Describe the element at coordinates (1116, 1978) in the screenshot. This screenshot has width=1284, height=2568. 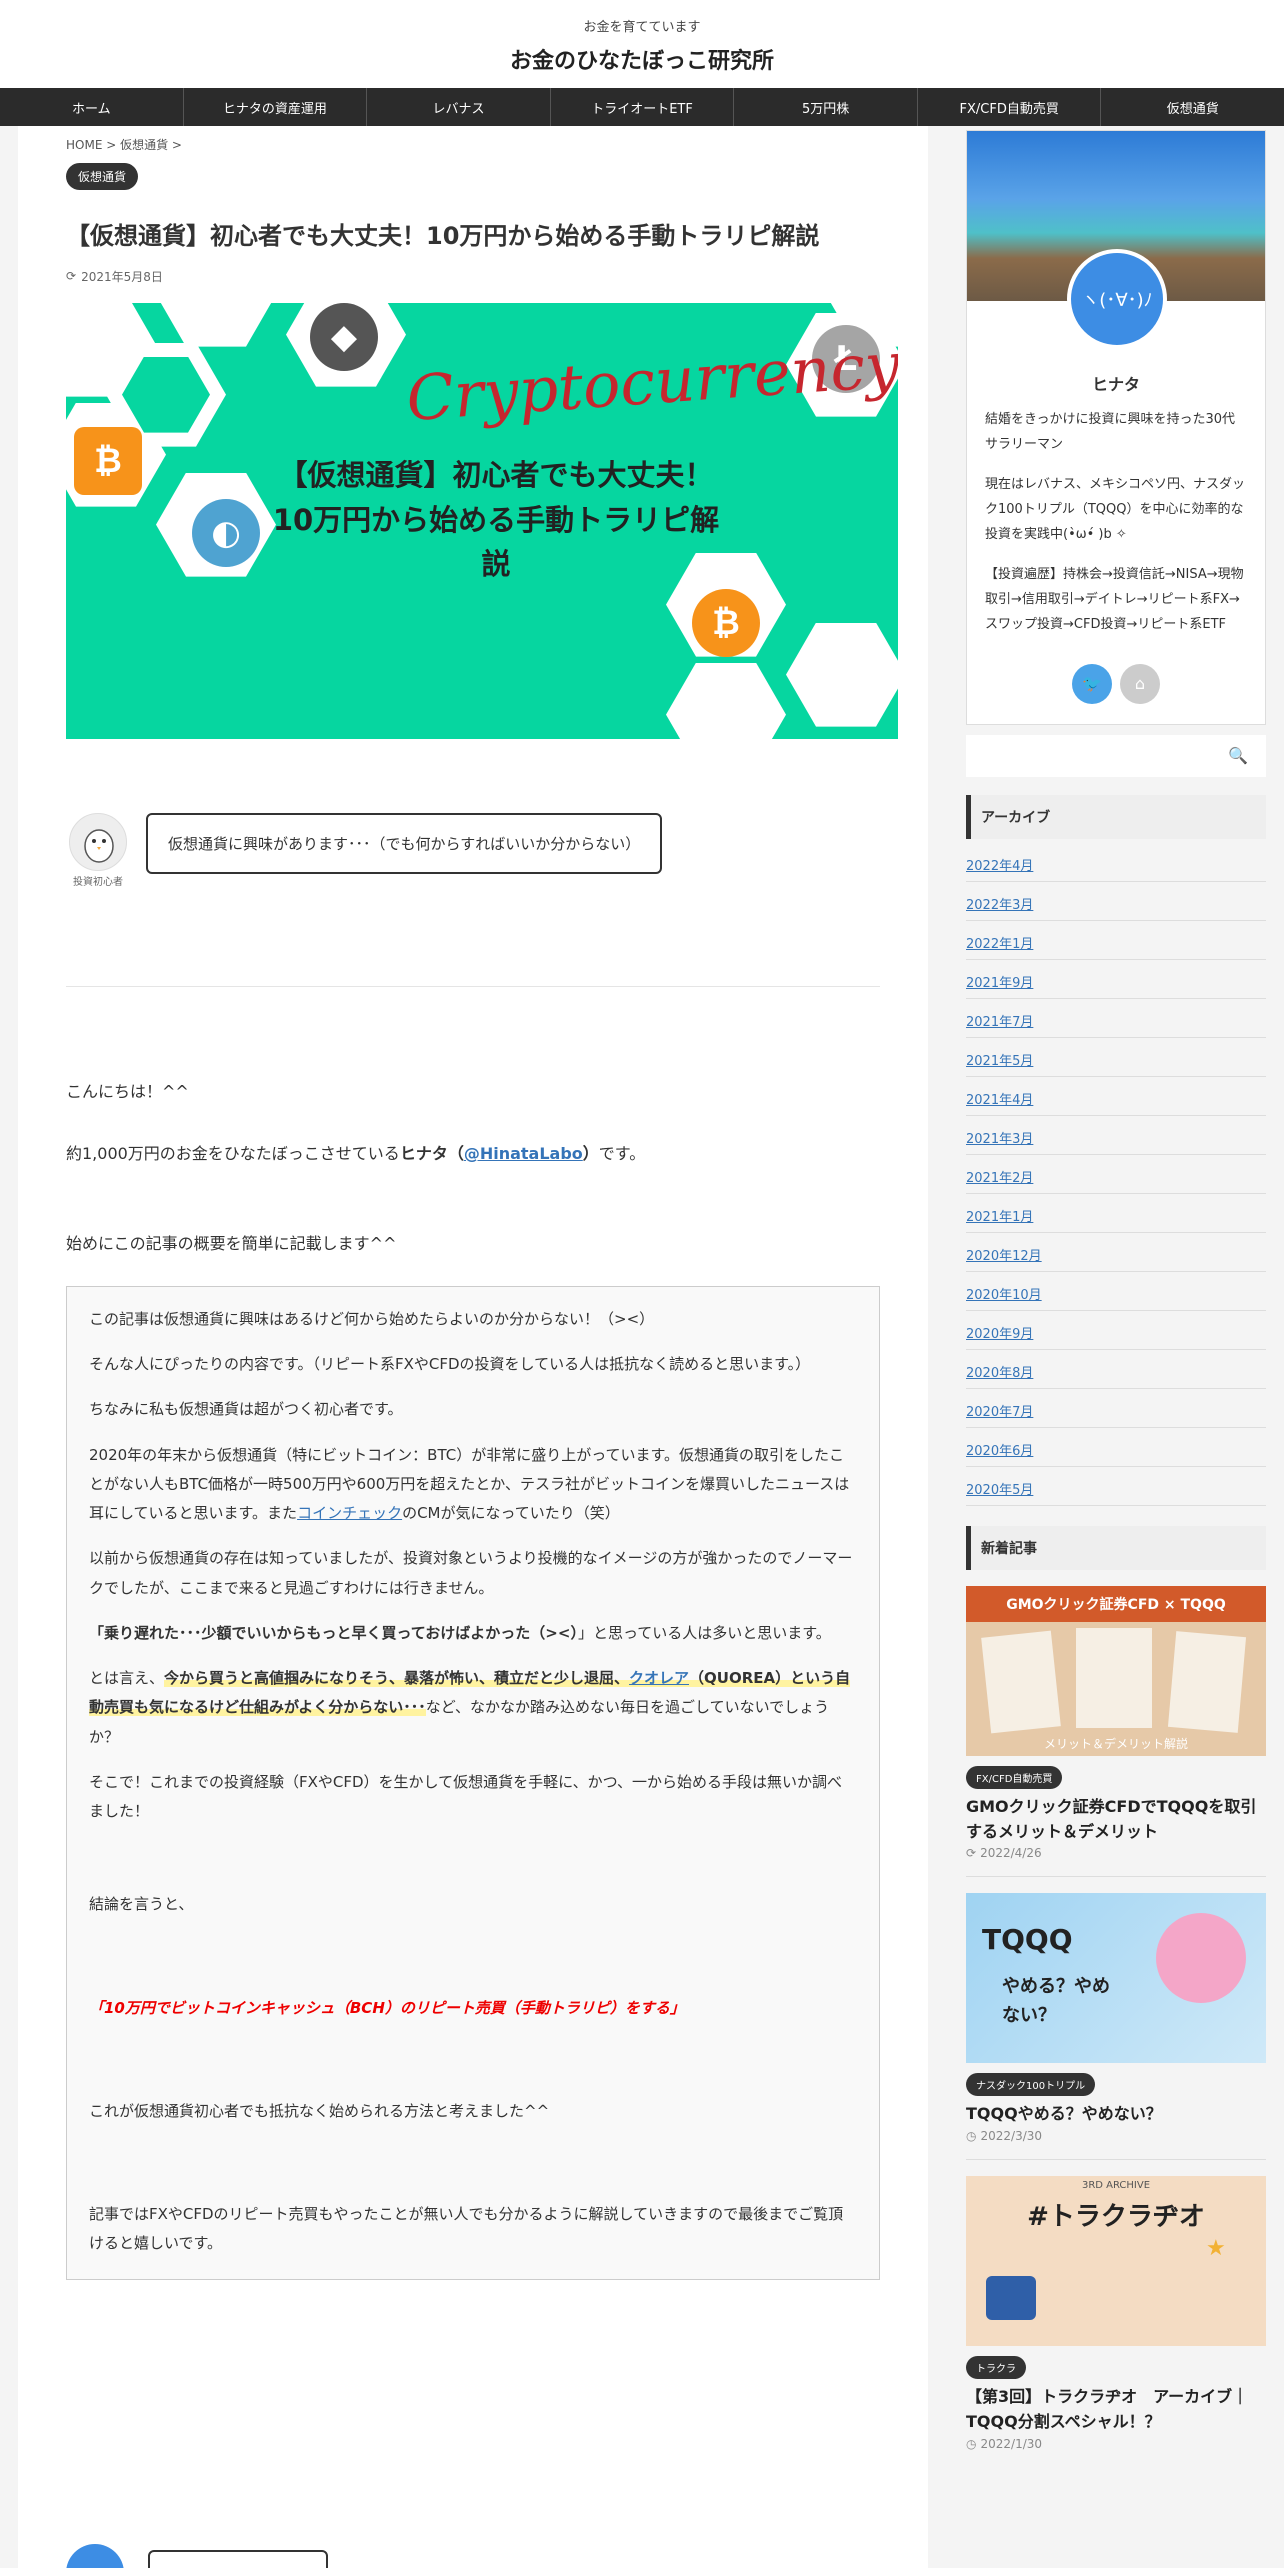
I see `new-post-thumbnail: TQQQ やめる？やめない？` at that location.